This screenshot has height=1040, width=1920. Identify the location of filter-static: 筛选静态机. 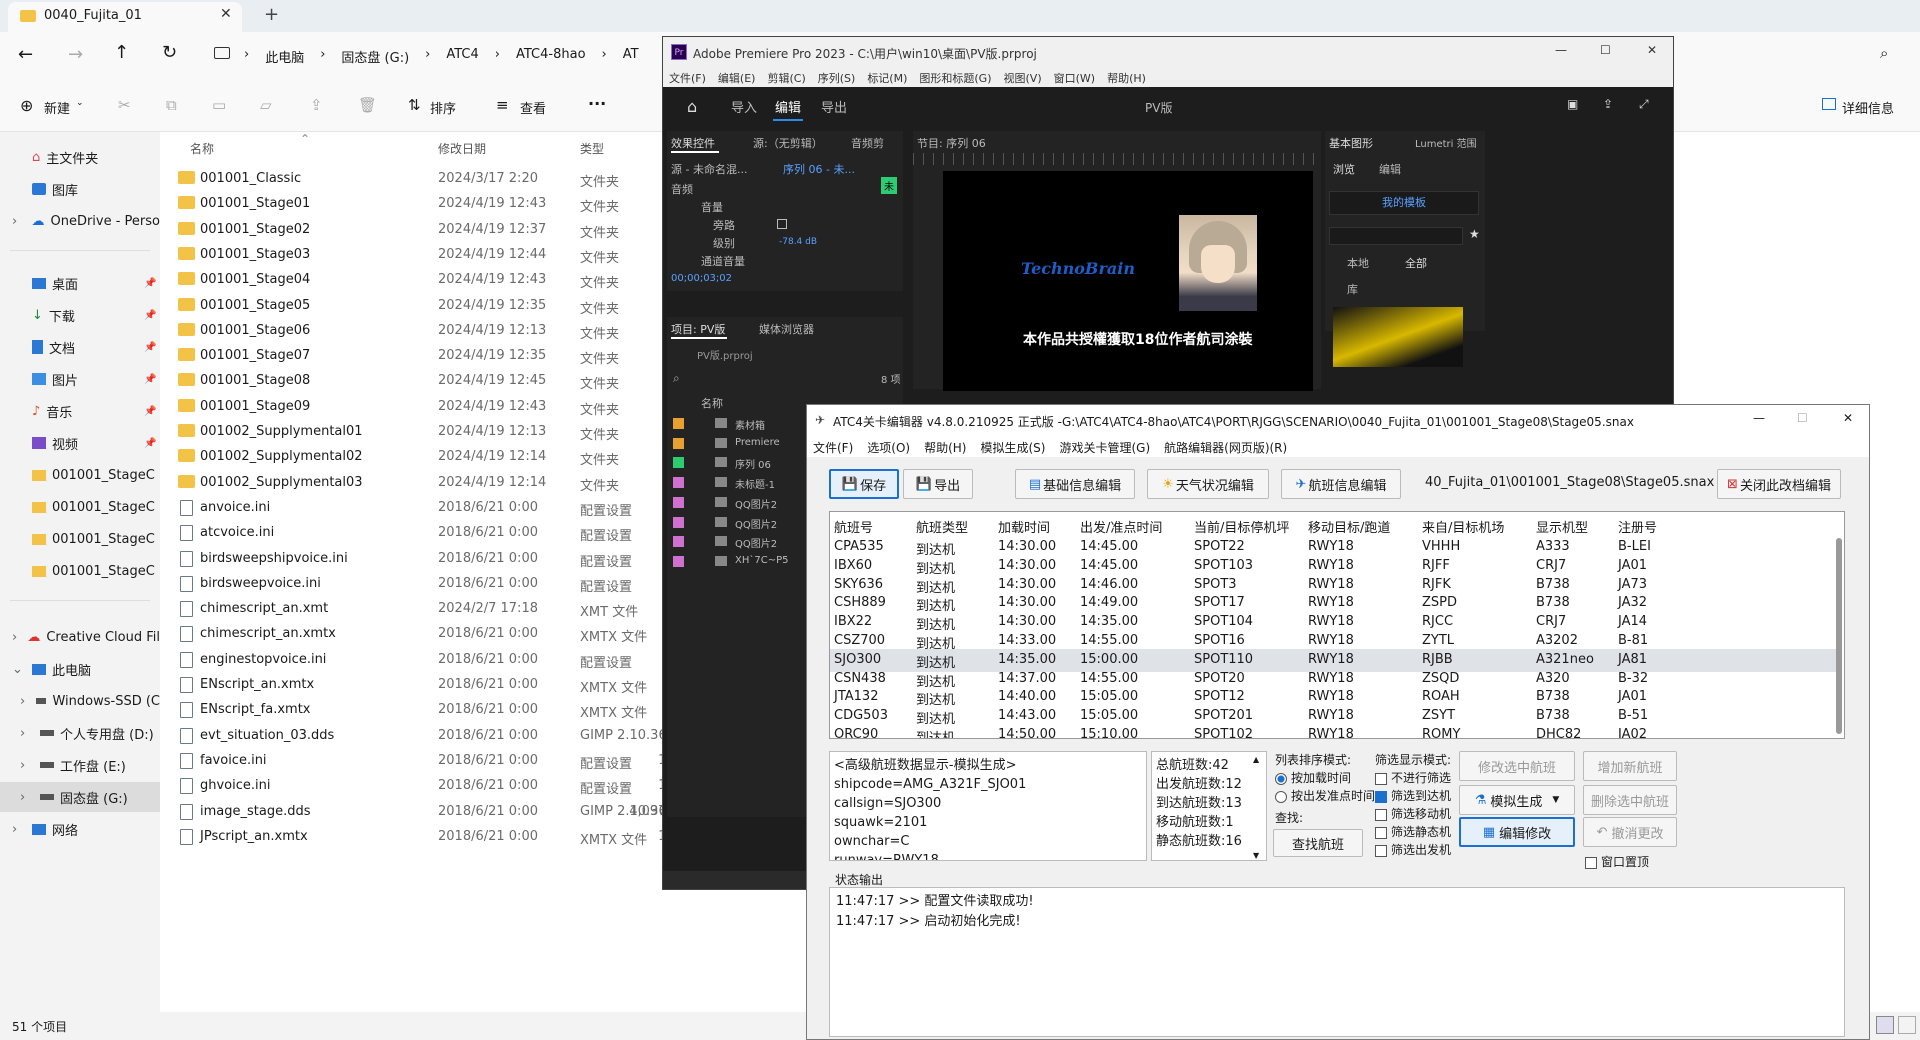
(1413, 831).